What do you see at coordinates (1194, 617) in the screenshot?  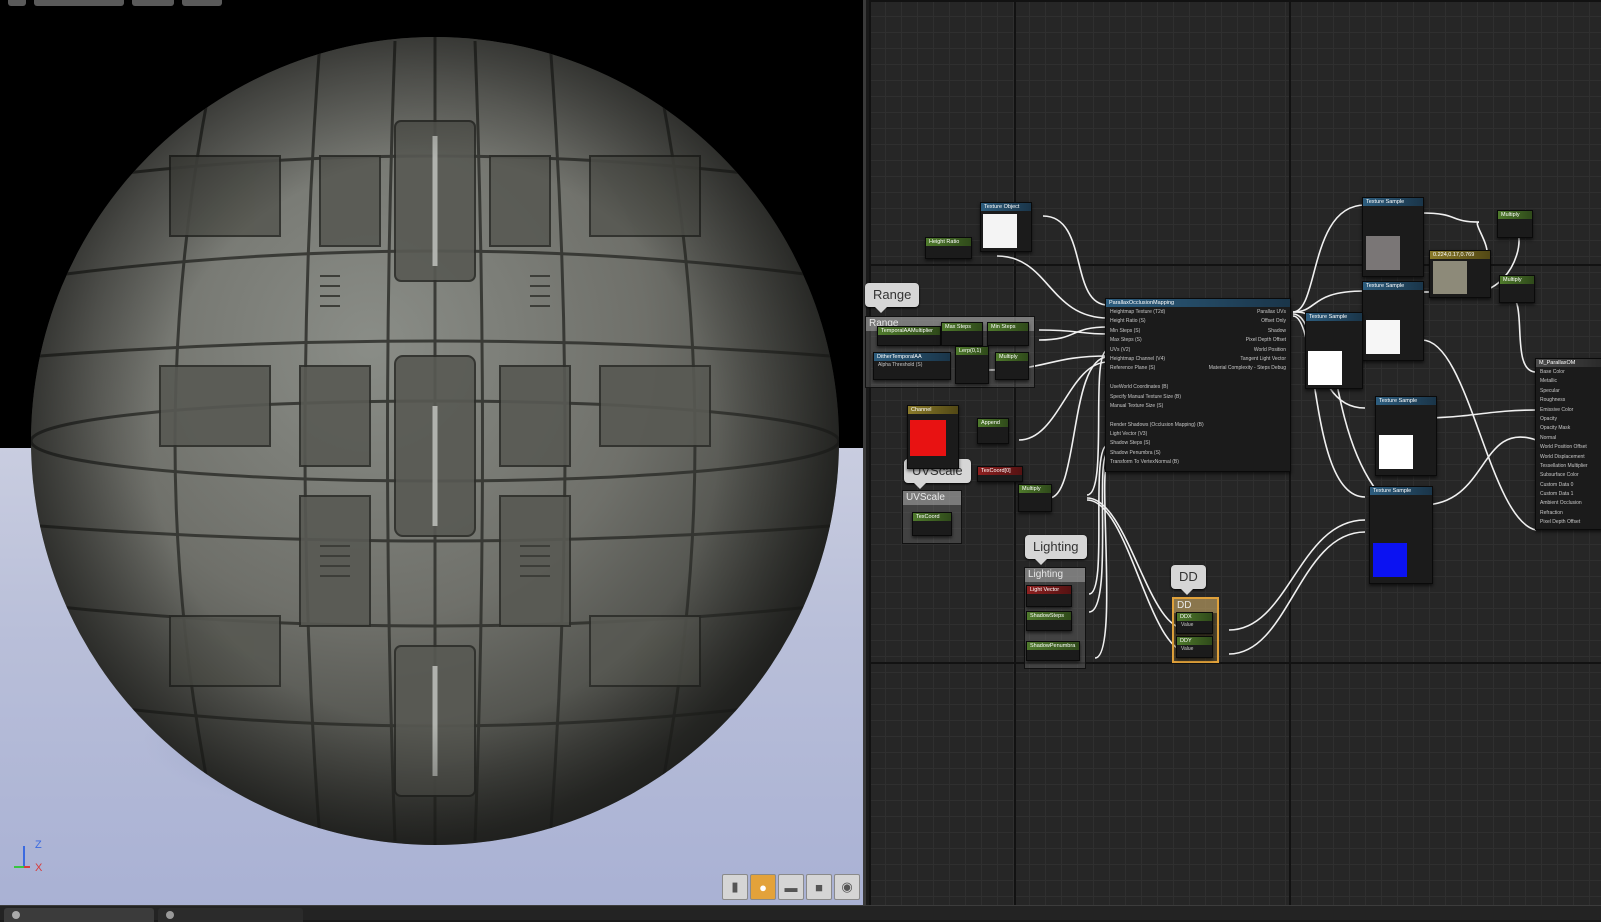 I see `node-title: DDX` at bounding box center [1194, 617].